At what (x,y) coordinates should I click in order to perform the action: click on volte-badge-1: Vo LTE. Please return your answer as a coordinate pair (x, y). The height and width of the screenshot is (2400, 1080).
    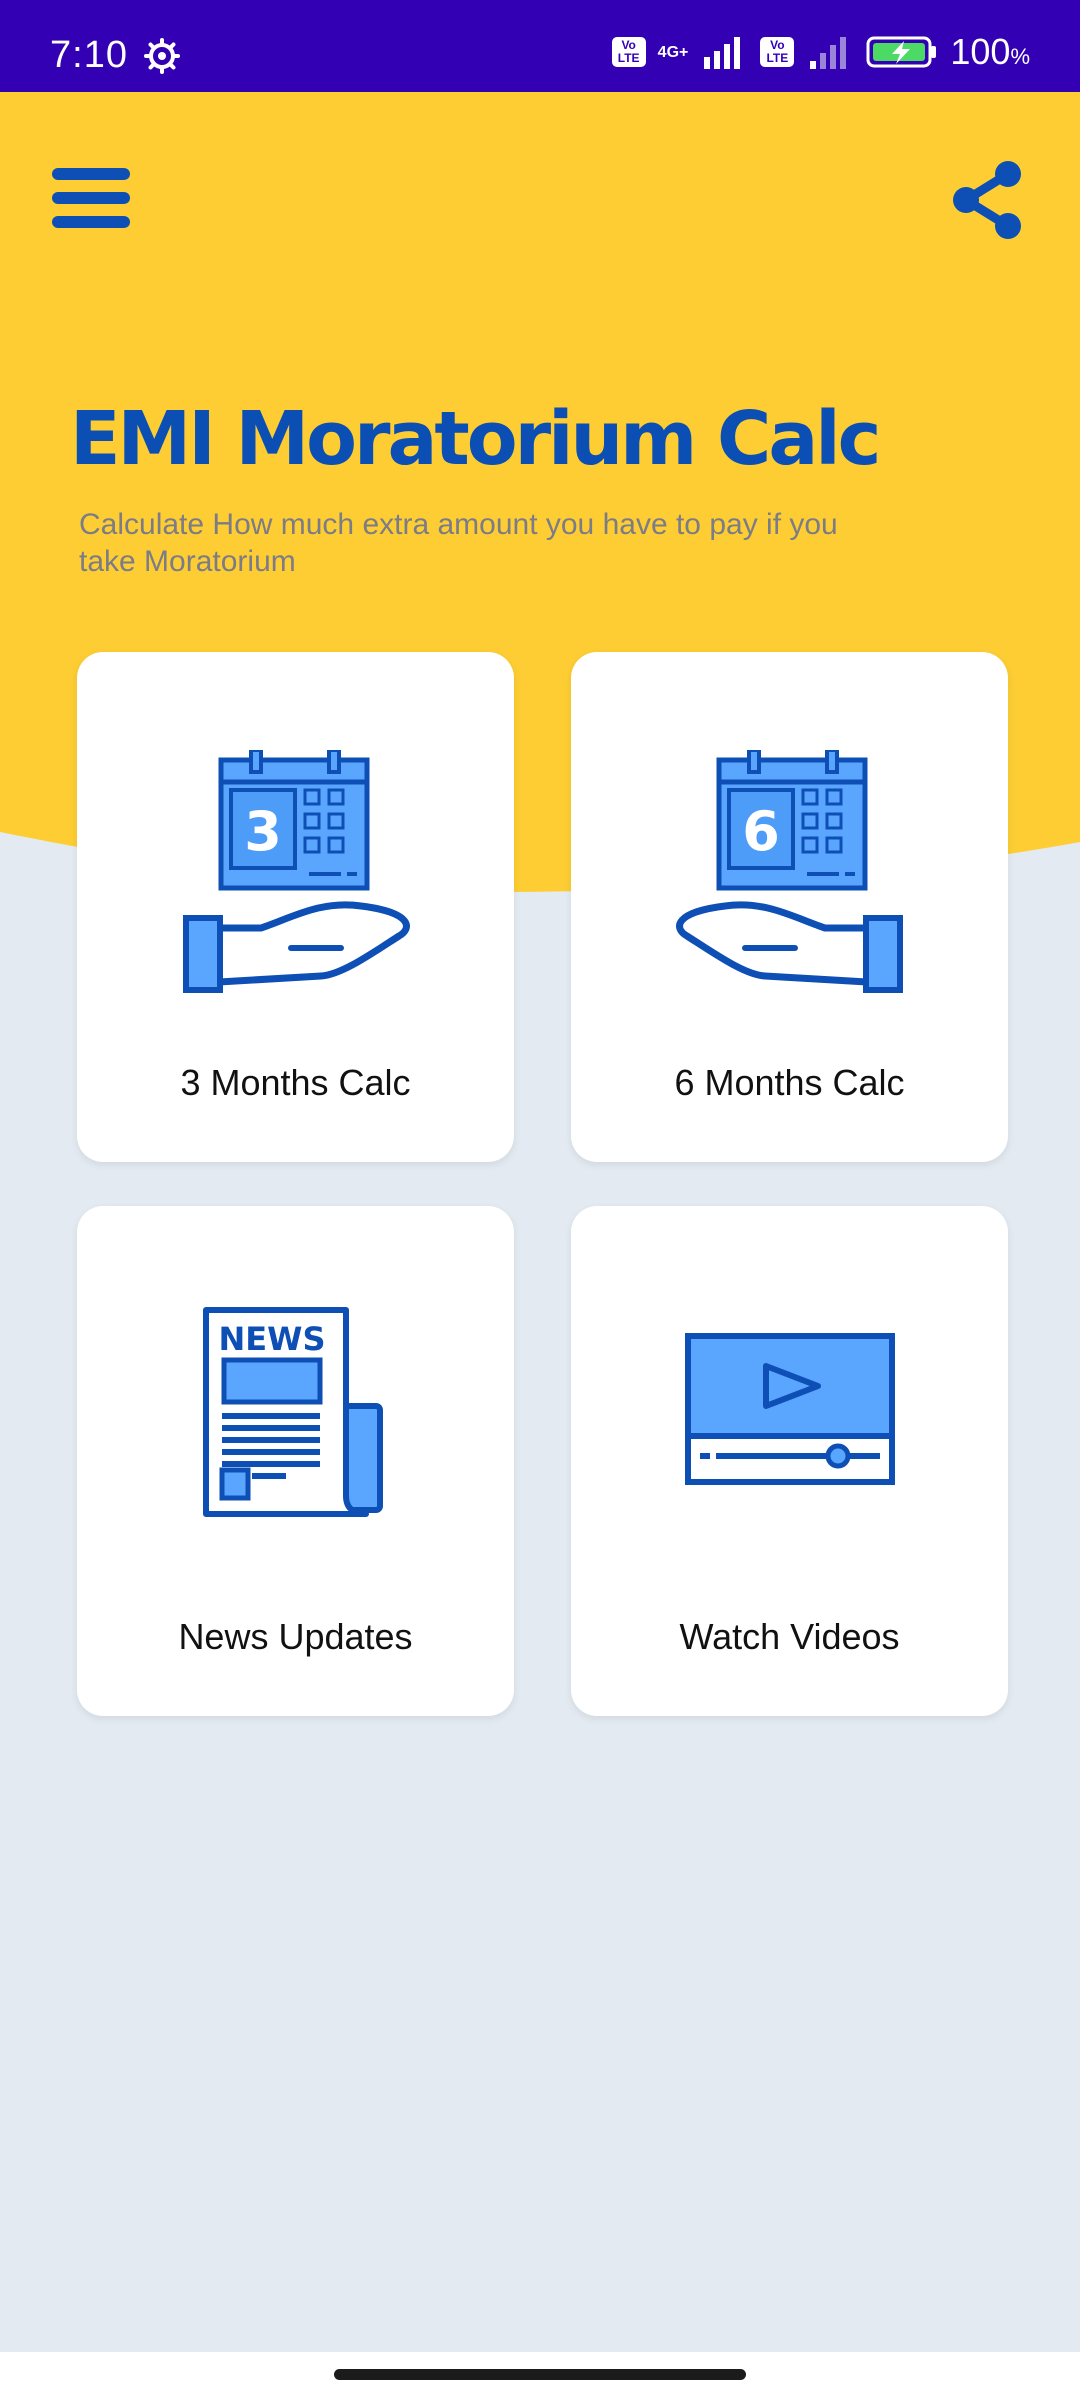
    Looking at the image, I should click on (628, 52).